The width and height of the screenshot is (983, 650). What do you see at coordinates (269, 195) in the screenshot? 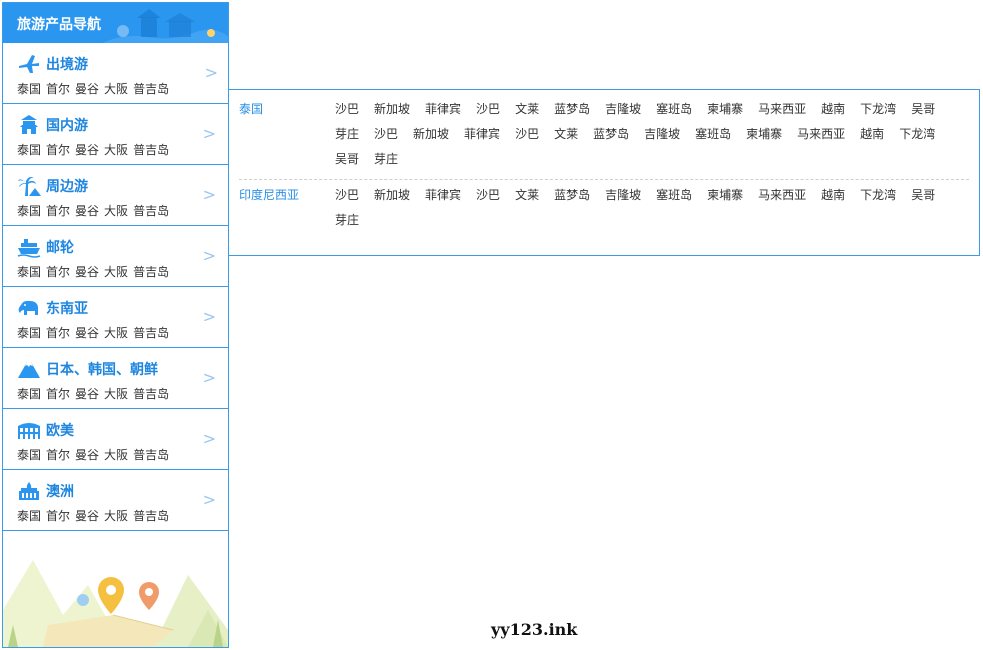
I see `region-name-indonesia: 印度尼西亚` at bounding box center [269, 195].